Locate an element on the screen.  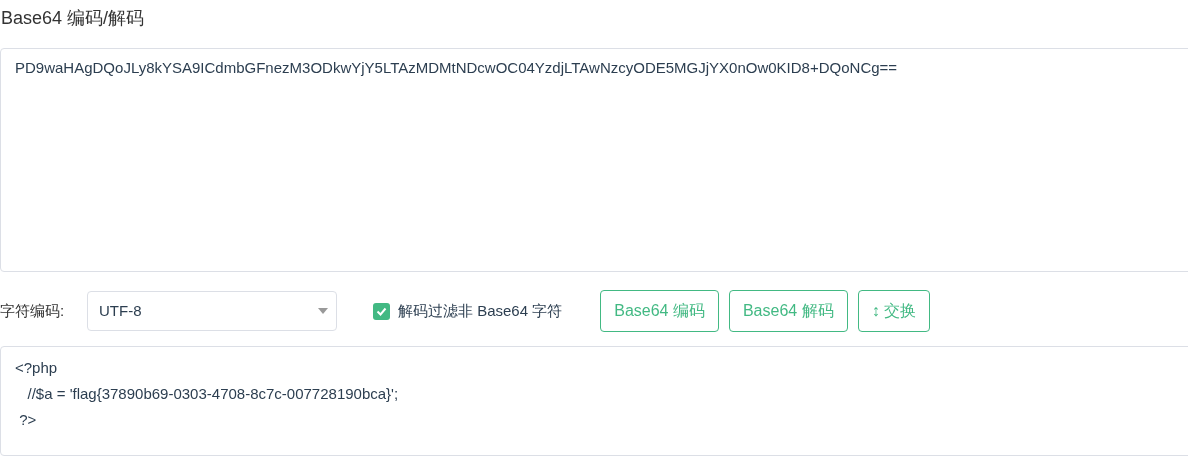
charset-select: UTF-8 is located at coordinates (212, 311).